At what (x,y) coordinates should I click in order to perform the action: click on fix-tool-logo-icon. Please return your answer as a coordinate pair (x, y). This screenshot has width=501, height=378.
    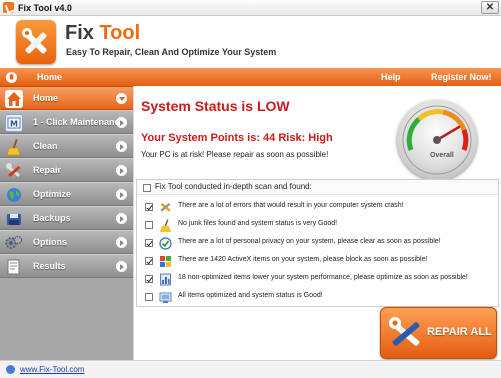
    Looking at the image, I should click on (36, 42).